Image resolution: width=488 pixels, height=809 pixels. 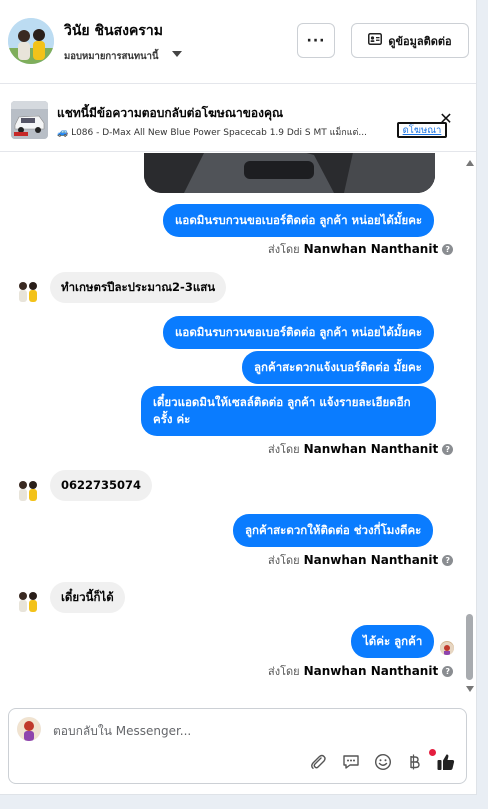 What do you see at coordinates (237, 746) in the screenshot?
I see `reply-composer` at bounding box center [237, 746].